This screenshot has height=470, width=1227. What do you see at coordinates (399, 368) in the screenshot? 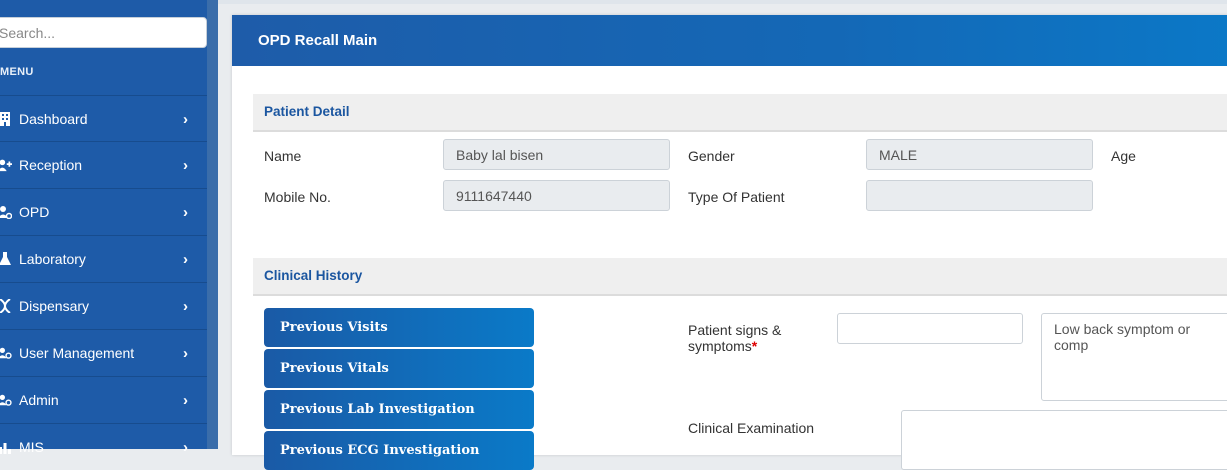
I see `previous-vitals-button: Previous Vitals` at bounding box center [399, 368].